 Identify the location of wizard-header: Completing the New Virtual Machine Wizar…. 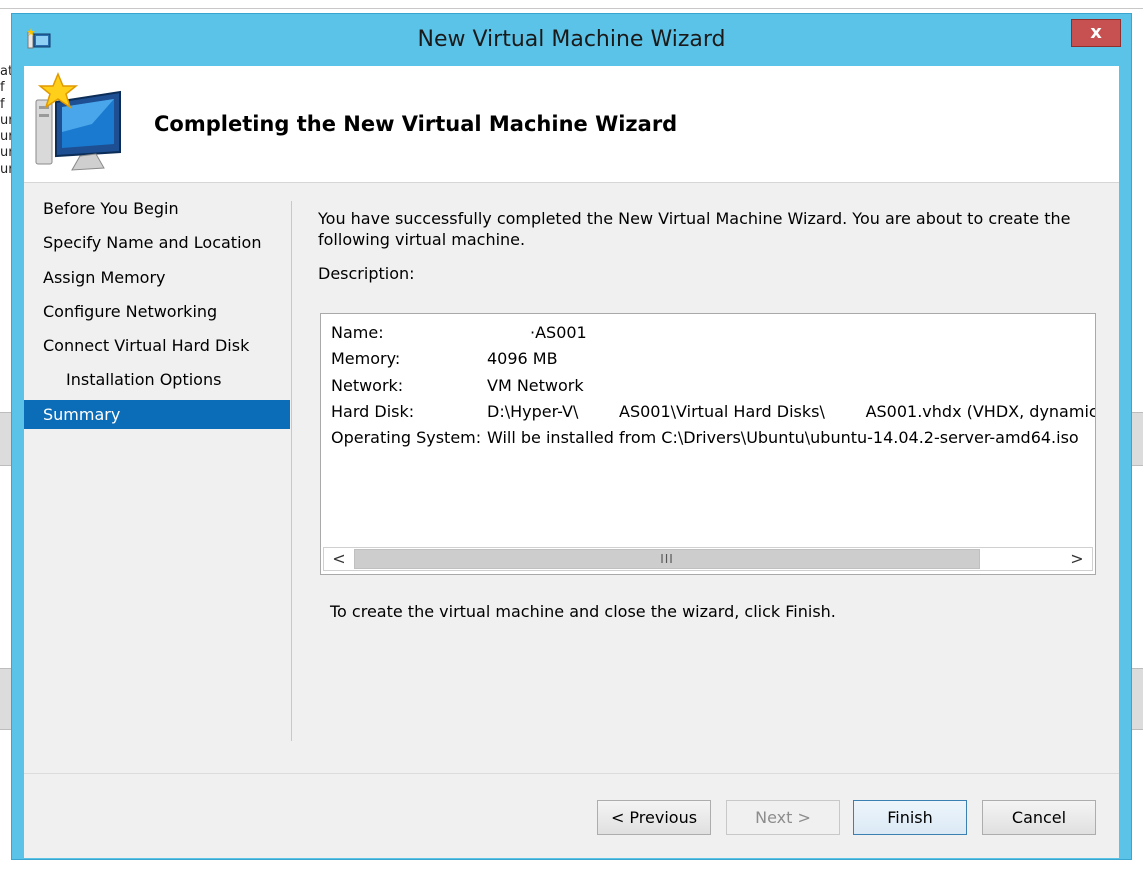
(571, 124).